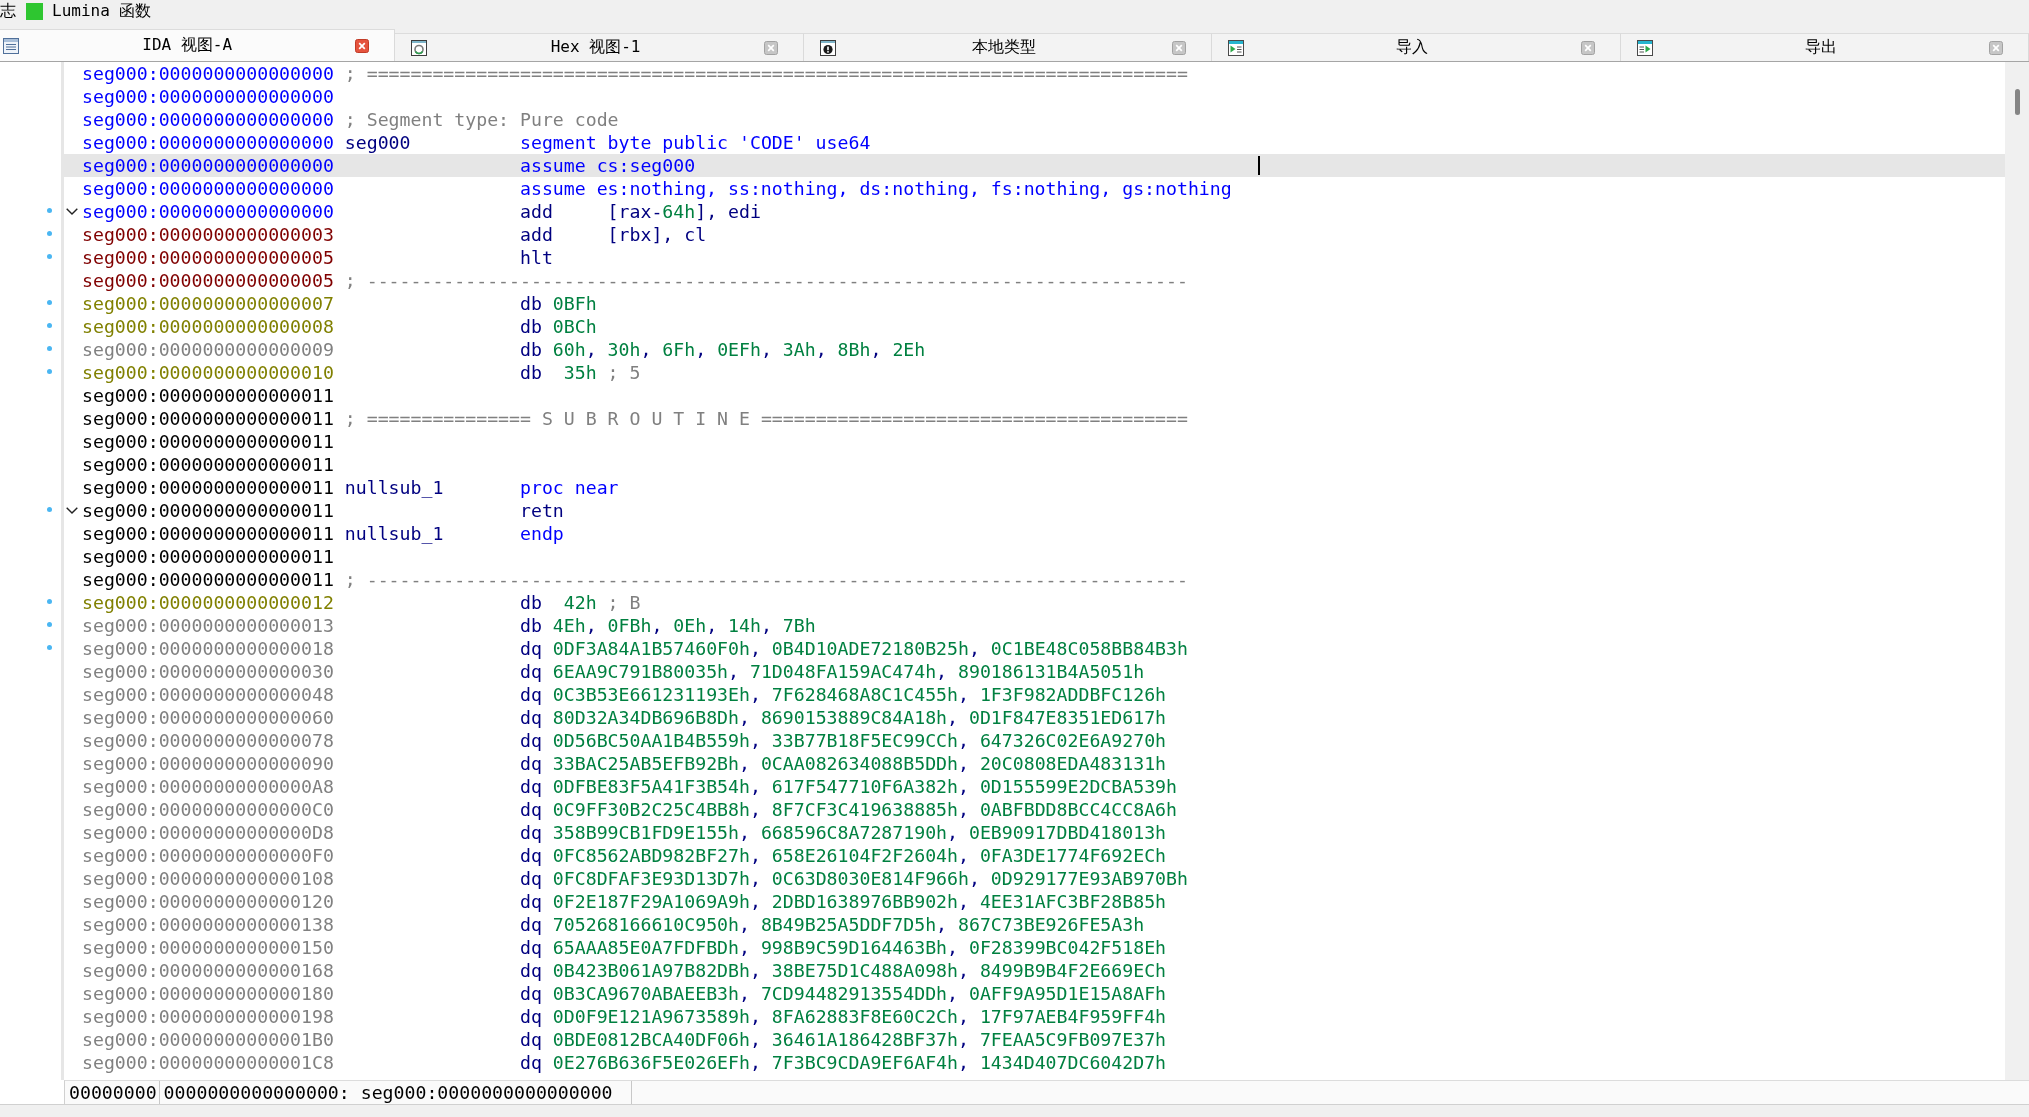 The width and height of the screenshot is (2029, 1117). Describe the element at coordinates (2017, 571) in the screenshot. I see `scrollbar` at that location.